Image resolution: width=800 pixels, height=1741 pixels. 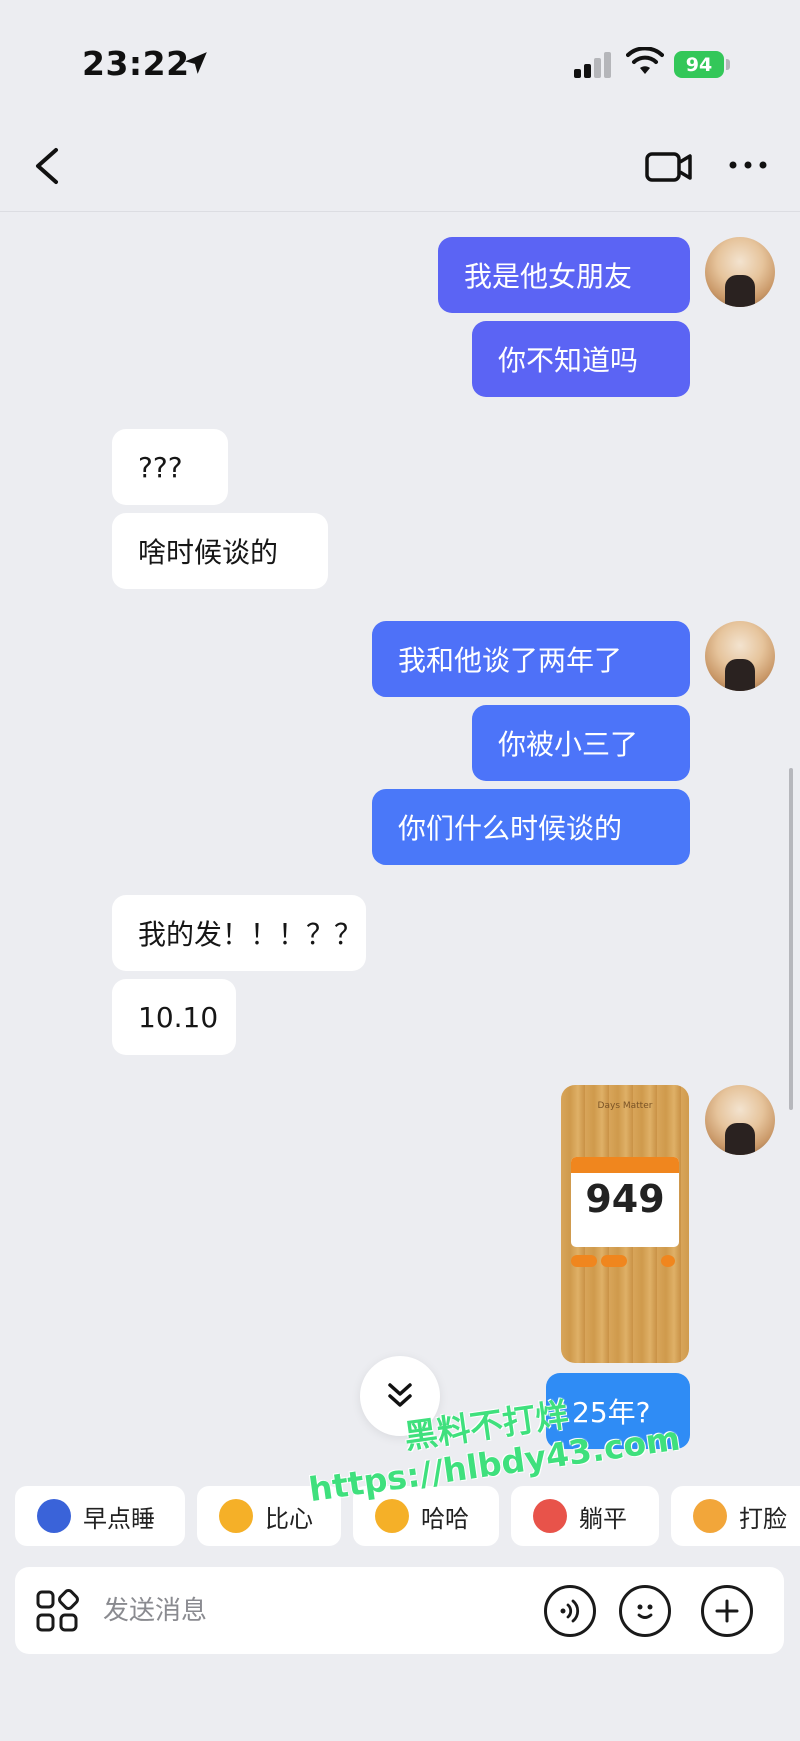 What do you see at coordinates (728, 64) in the screenshot?
I see `battery-tip` at bounding box center [728, 64].